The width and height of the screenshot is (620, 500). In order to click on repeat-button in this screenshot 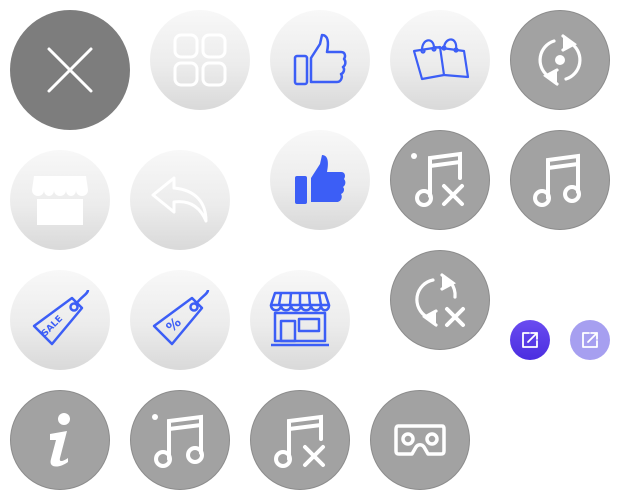, I will do `click(560, 60)`.